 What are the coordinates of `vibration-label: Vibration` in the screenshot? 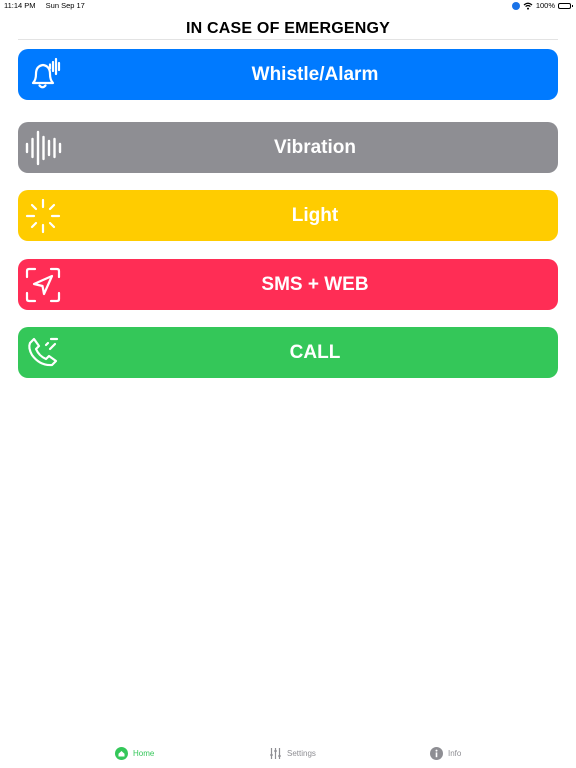 It's located at (315, 147).